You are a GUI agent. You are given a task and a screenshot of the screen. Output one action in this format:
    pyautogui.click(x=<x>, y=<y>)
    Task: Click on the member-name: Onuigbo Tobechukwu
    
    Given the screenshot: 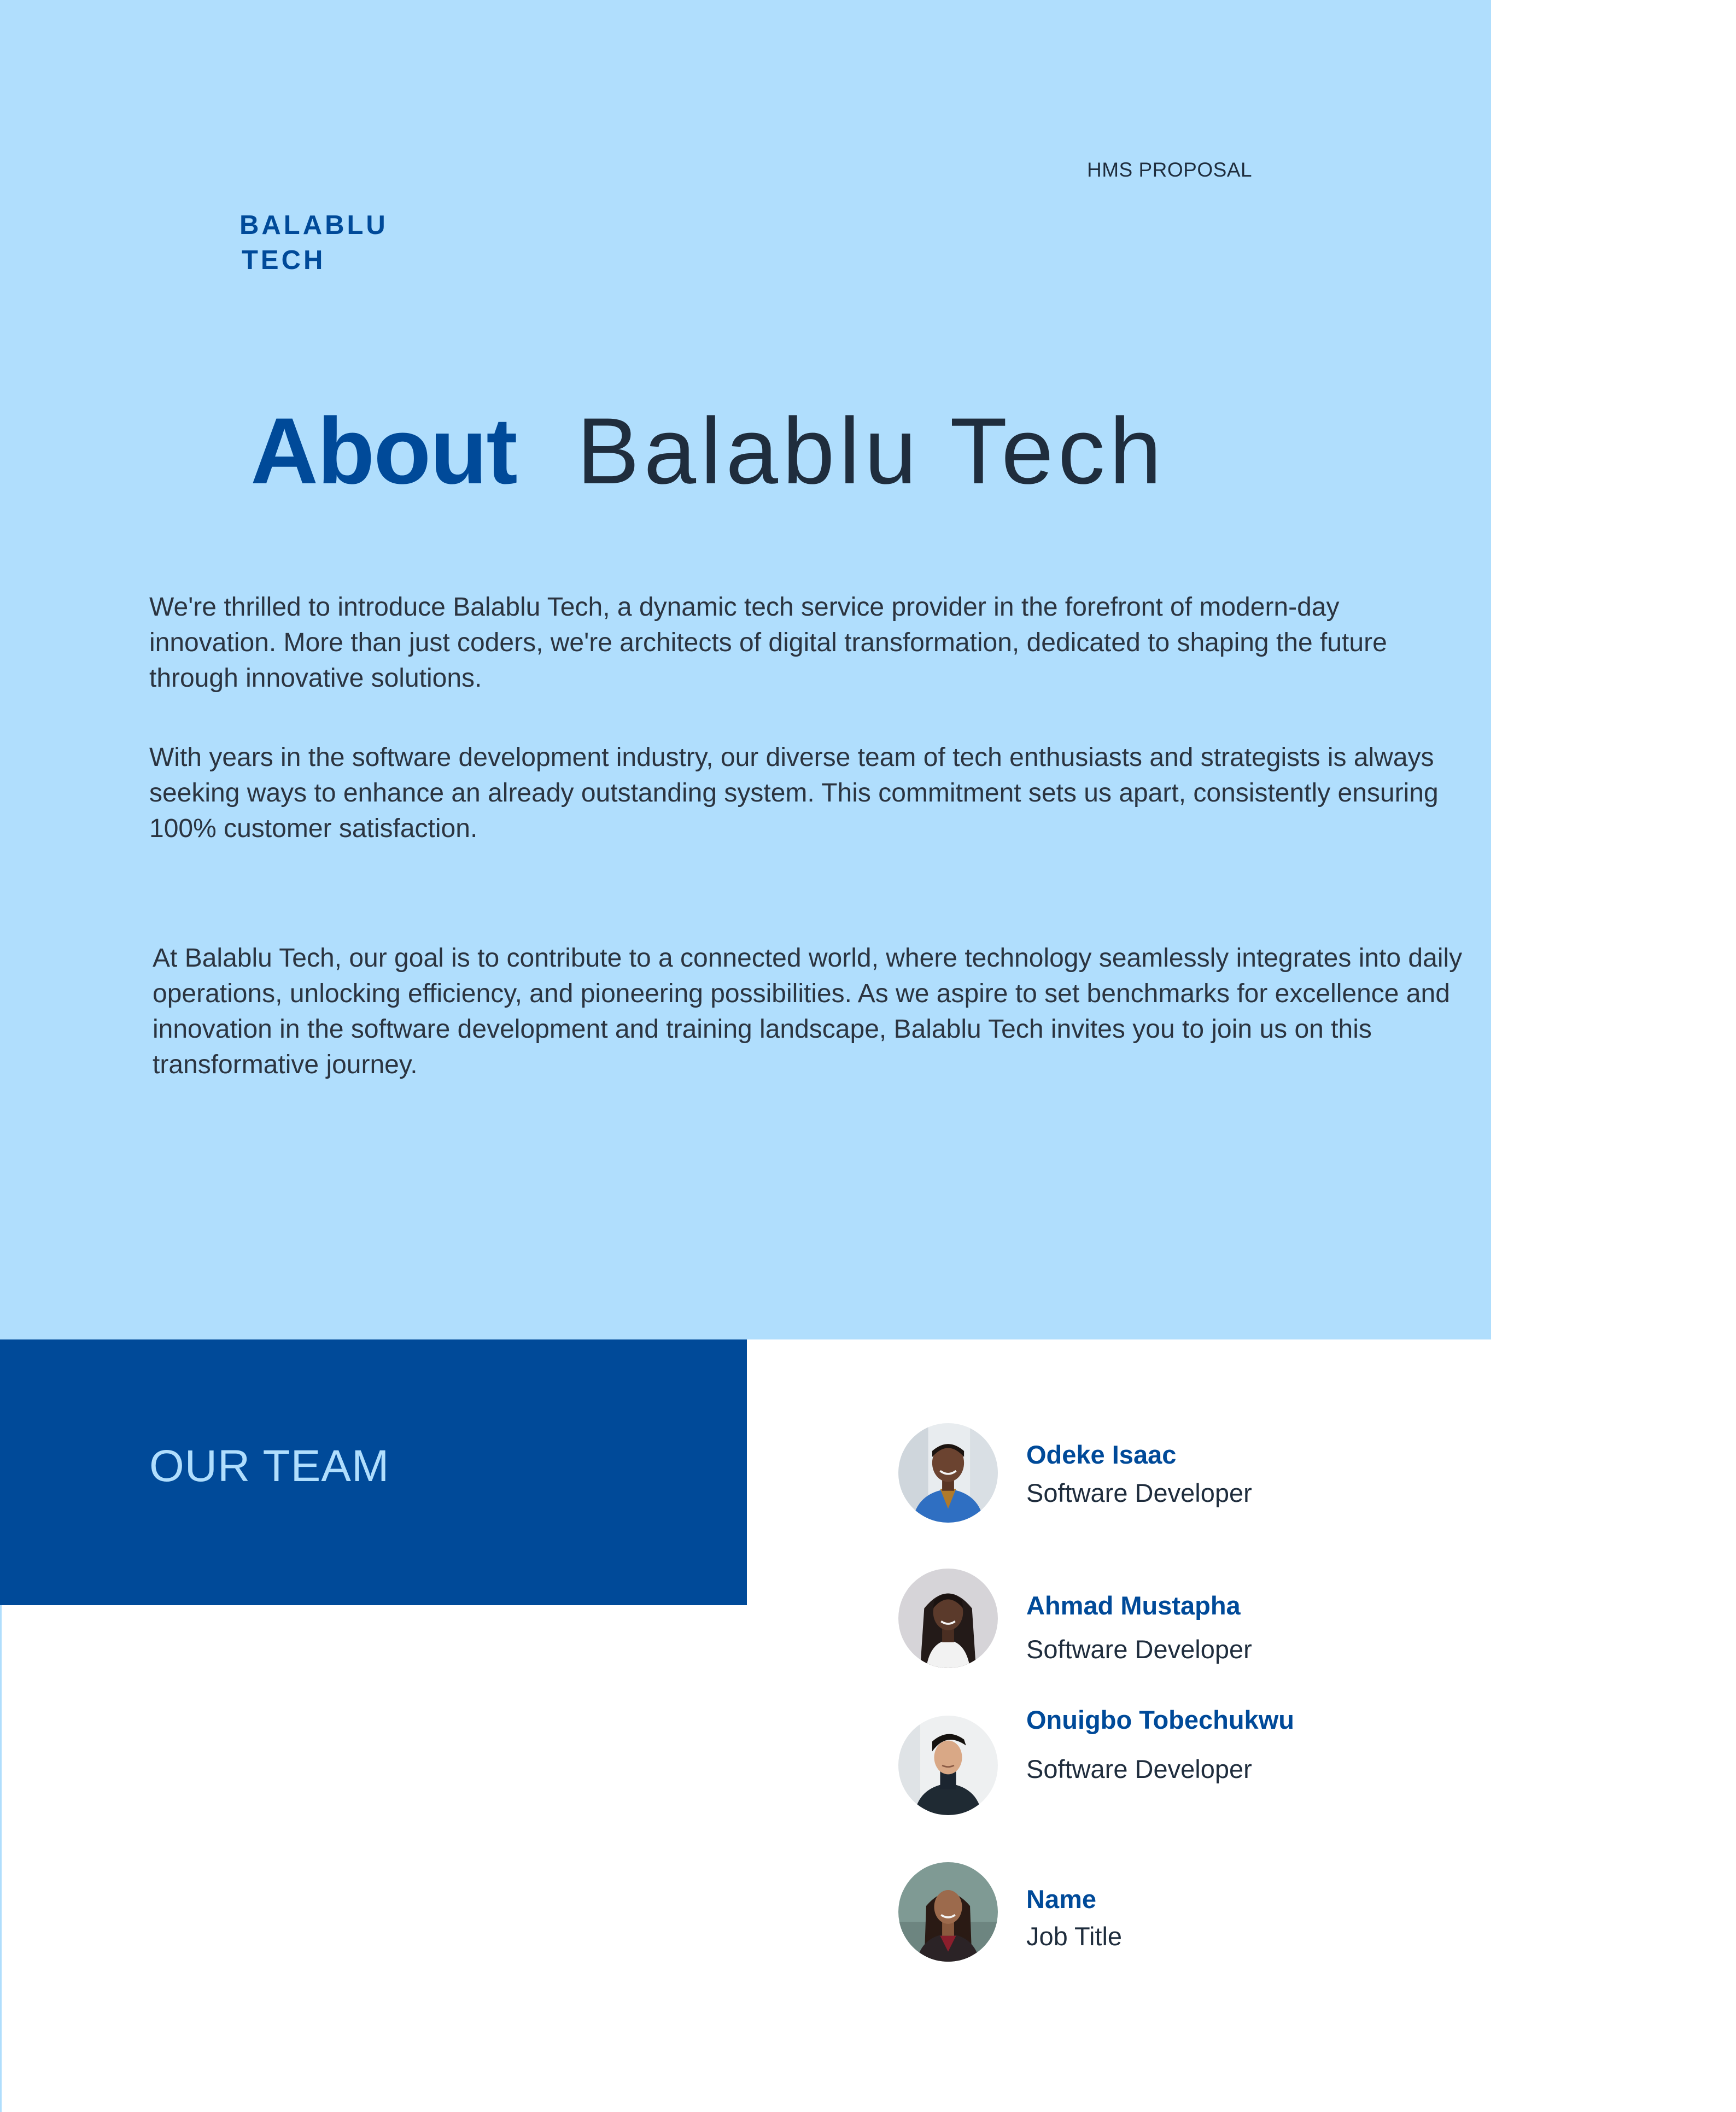 What is the action you would take?
    pyautogui.click(x=1160, y=1719)
    